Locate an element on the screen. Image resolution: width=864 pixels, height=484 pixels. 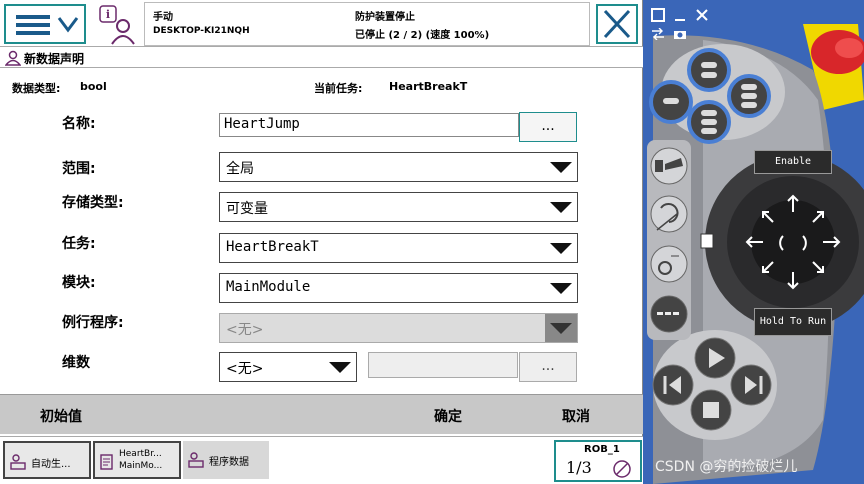
abb-menu-button is located at coordinates (45, 24).